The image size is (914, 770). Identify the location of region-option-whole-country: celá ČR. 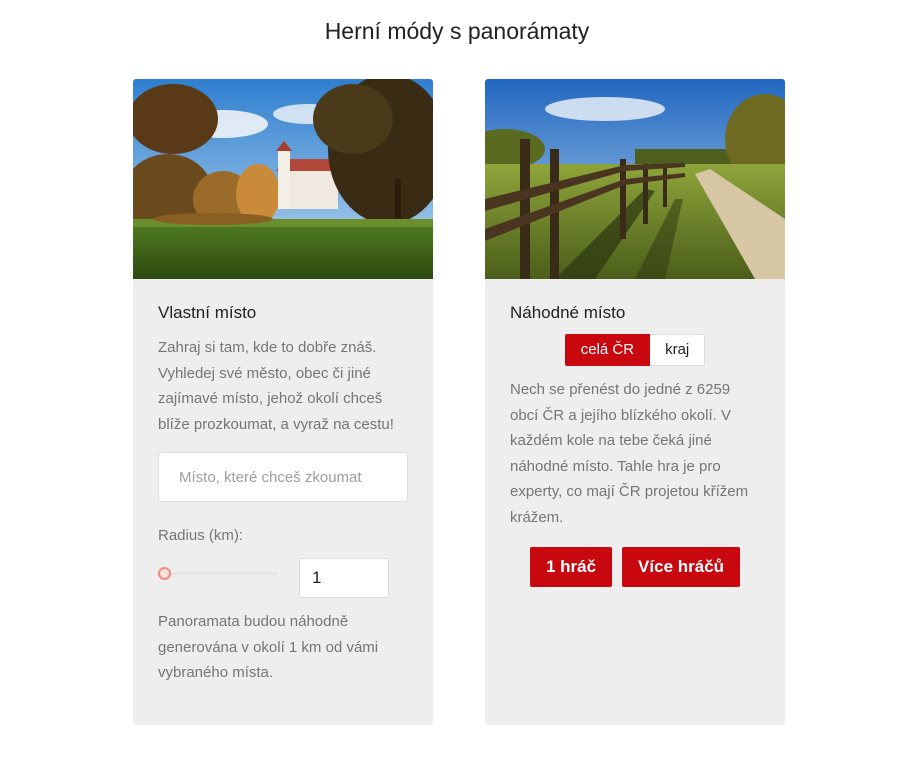
(607, 350).